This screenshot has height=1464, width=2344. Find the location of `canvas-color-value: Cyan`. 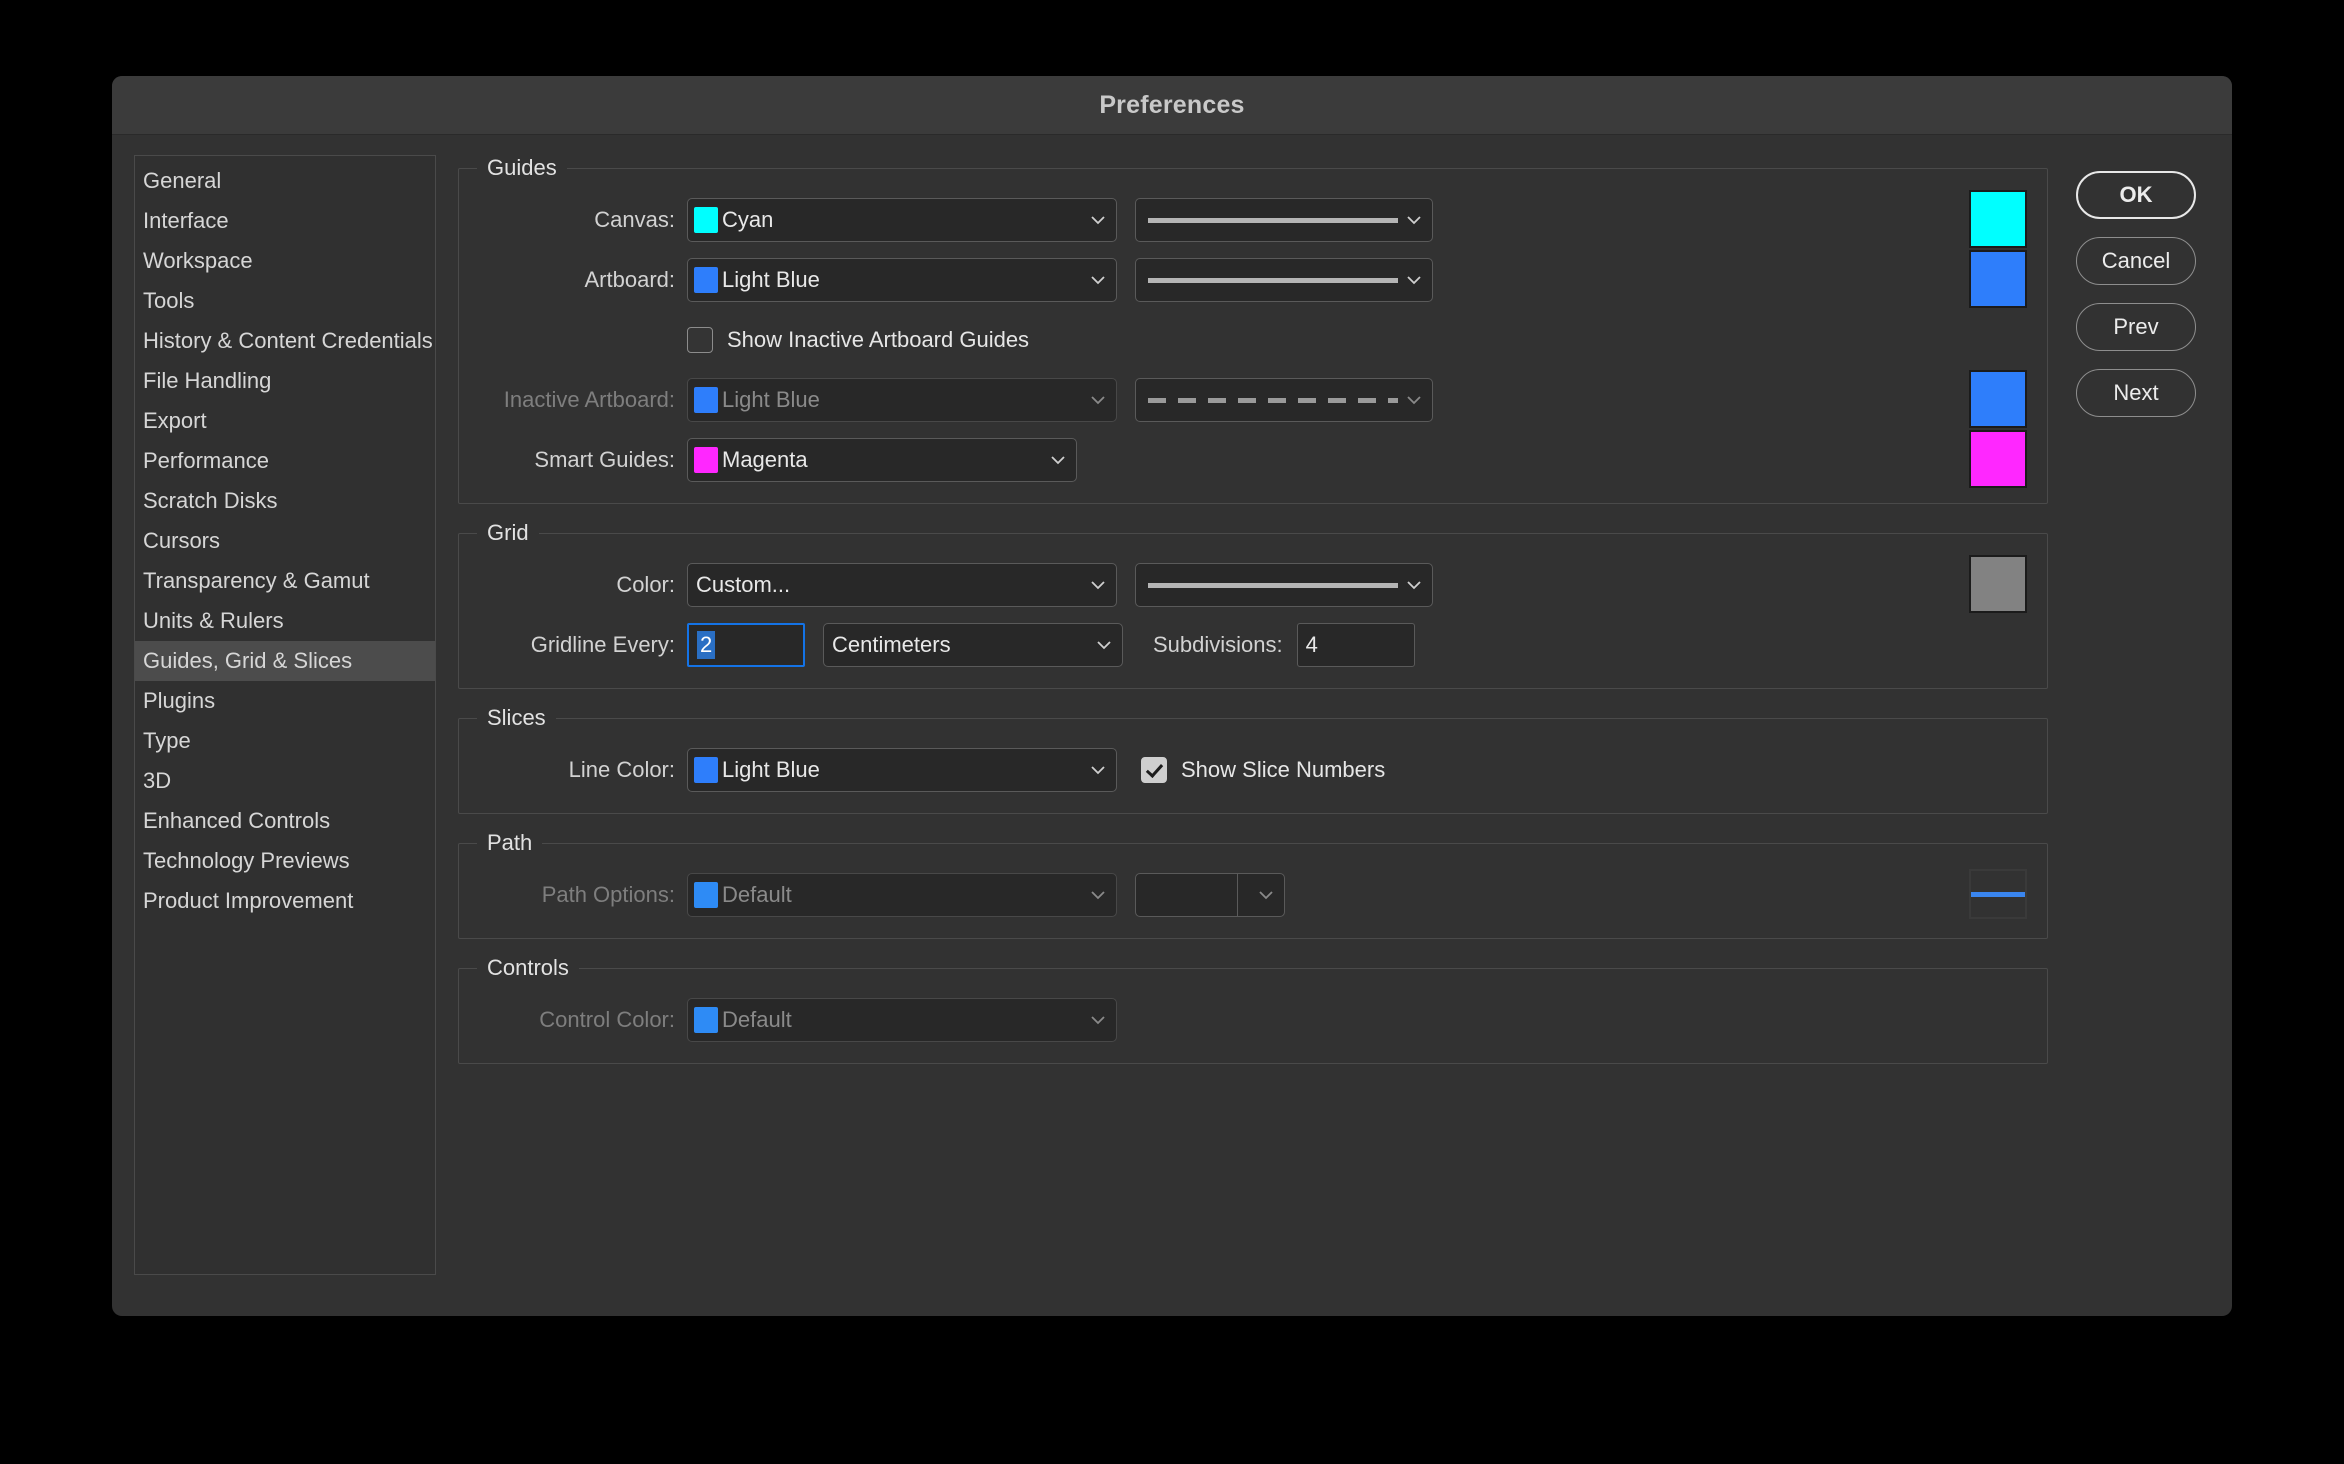

canvas-color-value: Cyan is located at coordinates (748, 219).